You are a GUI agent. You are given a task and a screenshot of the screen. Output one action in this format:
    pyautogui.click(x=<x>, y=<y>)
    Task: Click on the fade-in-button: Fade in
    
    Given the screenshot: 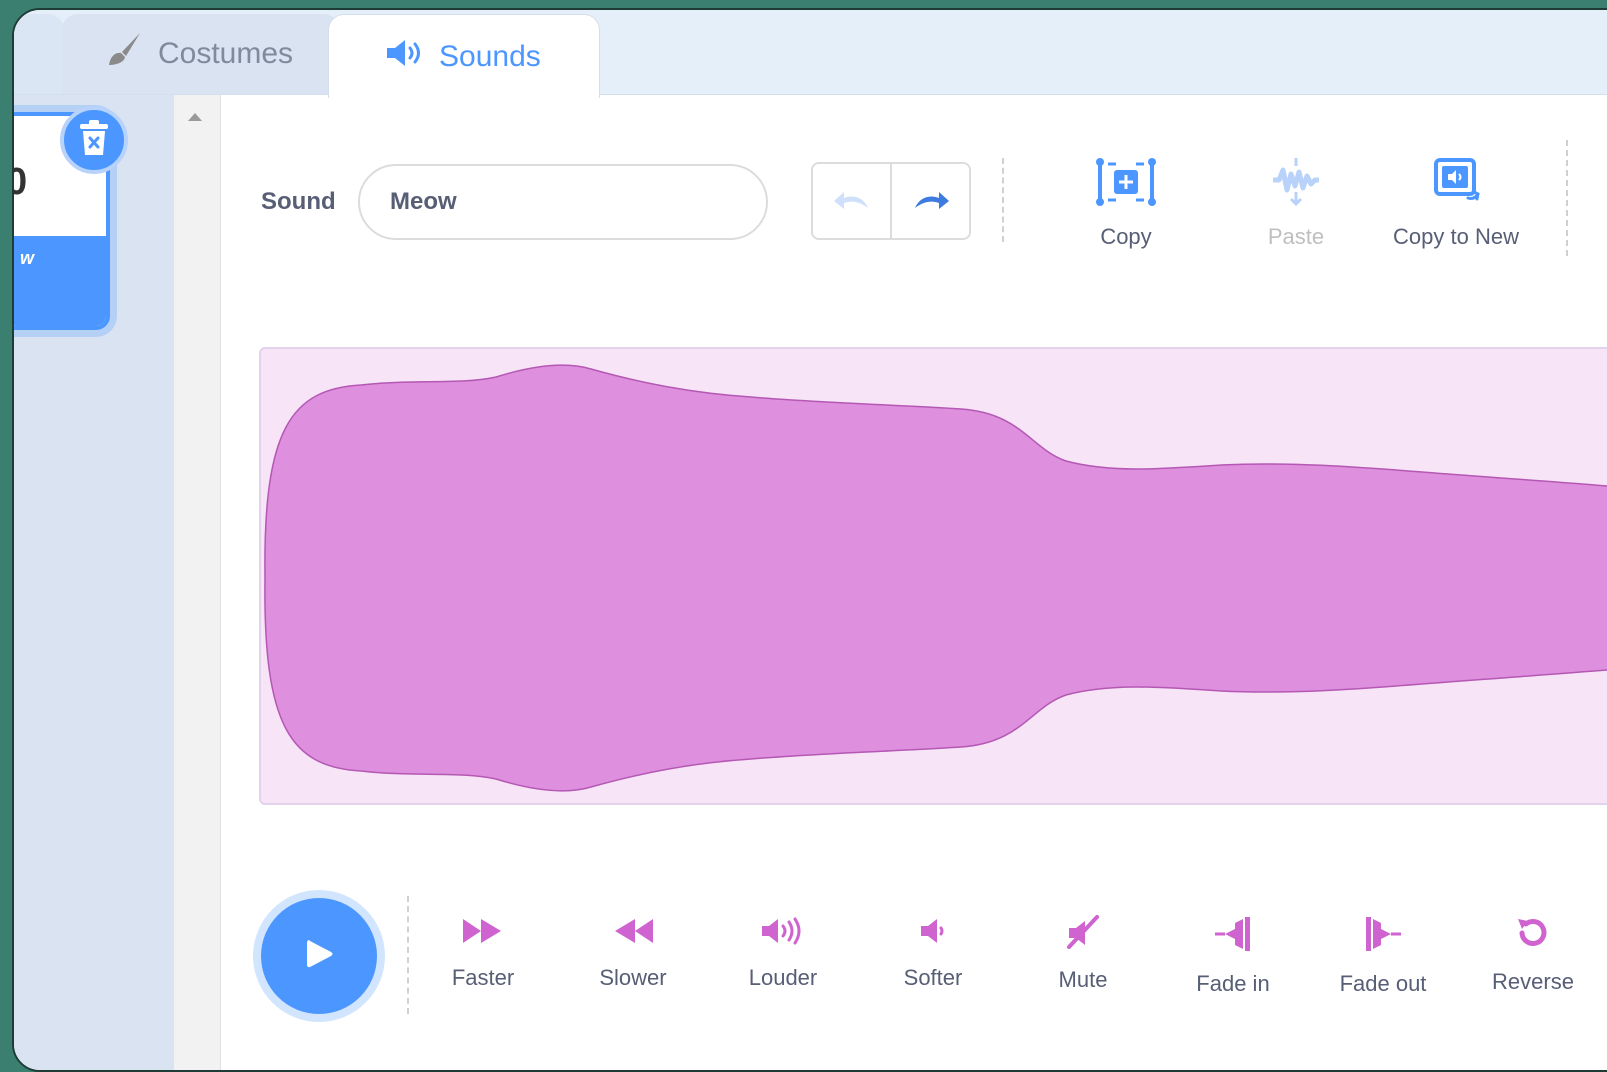 What is the action you would take?
    pyautogui.click(x=1233, y=956)
    